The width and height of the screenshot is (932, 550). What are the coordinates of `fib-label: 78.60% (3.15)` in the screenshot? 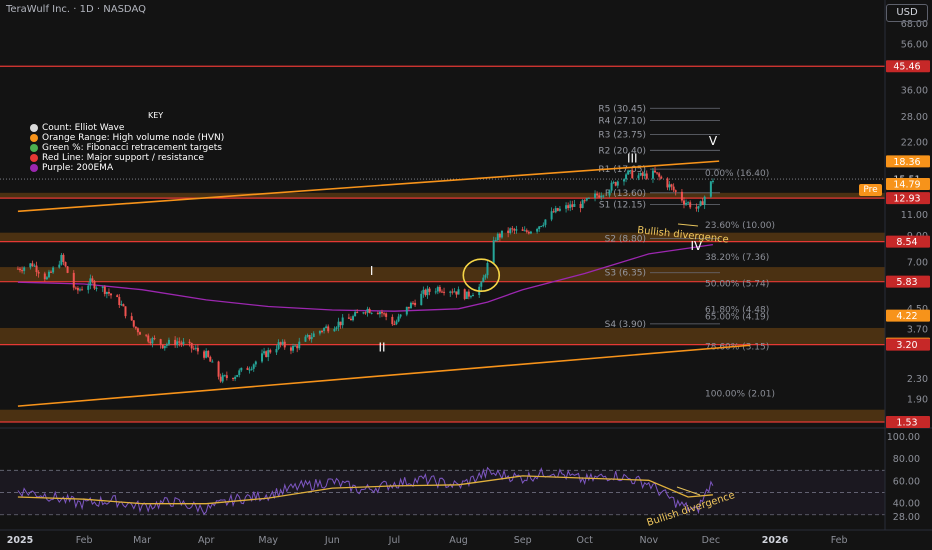 It's located at (737, 347).